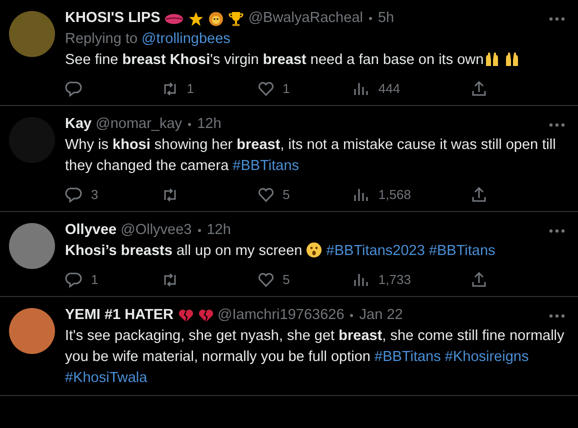 The height and width of the screenshot is (428, 578). What do you see at coordinates (381, 315) in the screenshot?
I see `timestamp: Jan 22` at bounding box center [381, 315].